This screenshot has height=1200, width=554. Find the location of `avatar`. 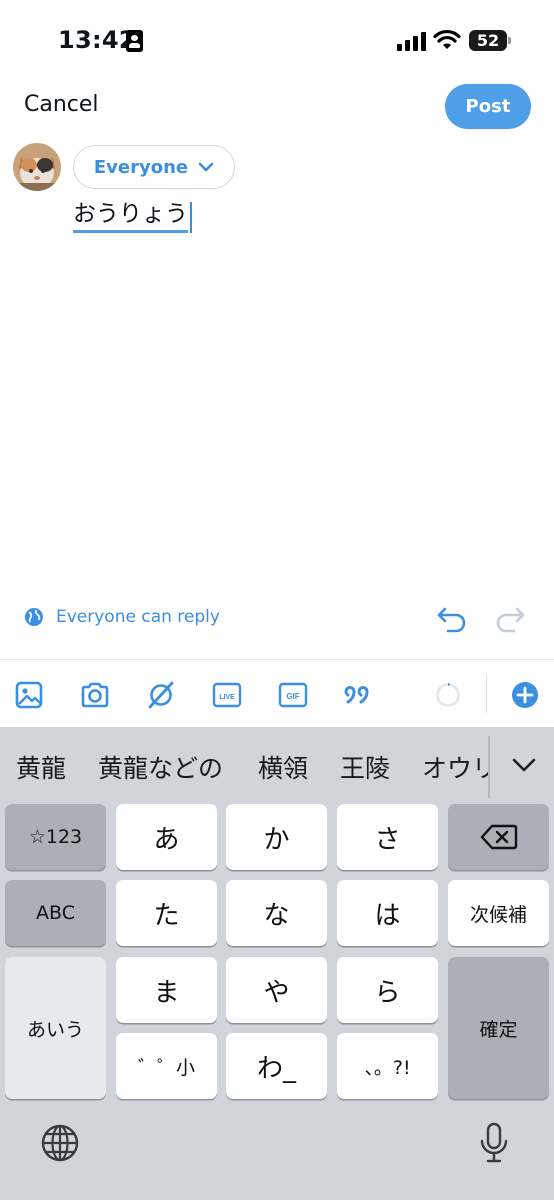

avatar is located at coordinates (37, 167).